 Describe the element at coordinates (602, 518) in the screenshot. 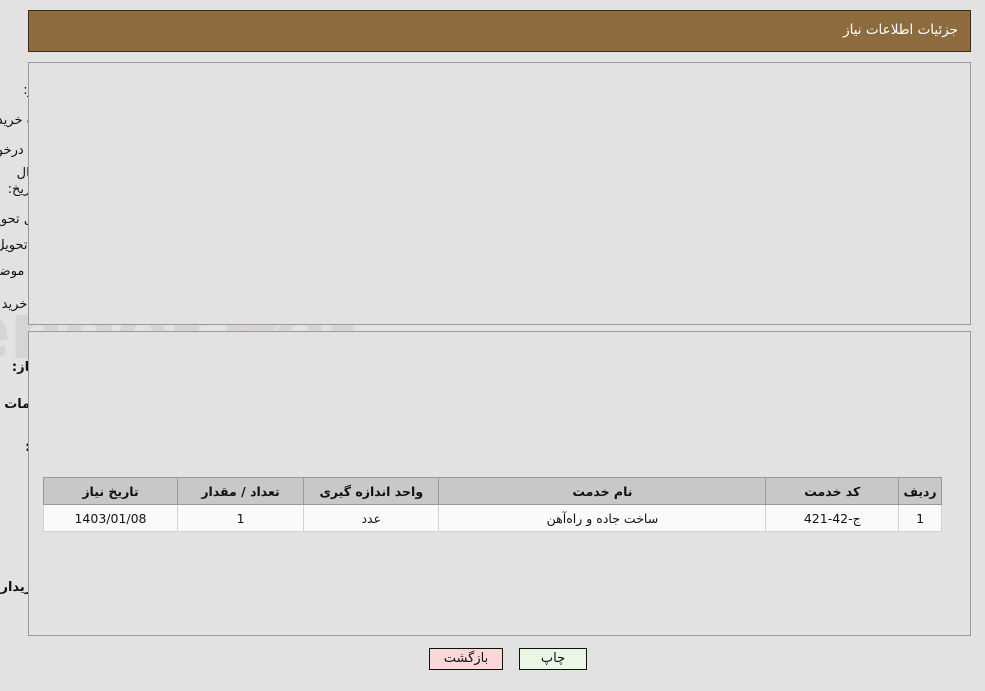

I see `cell-service-name: ساخت جاده و راه‌آهن` at that location.